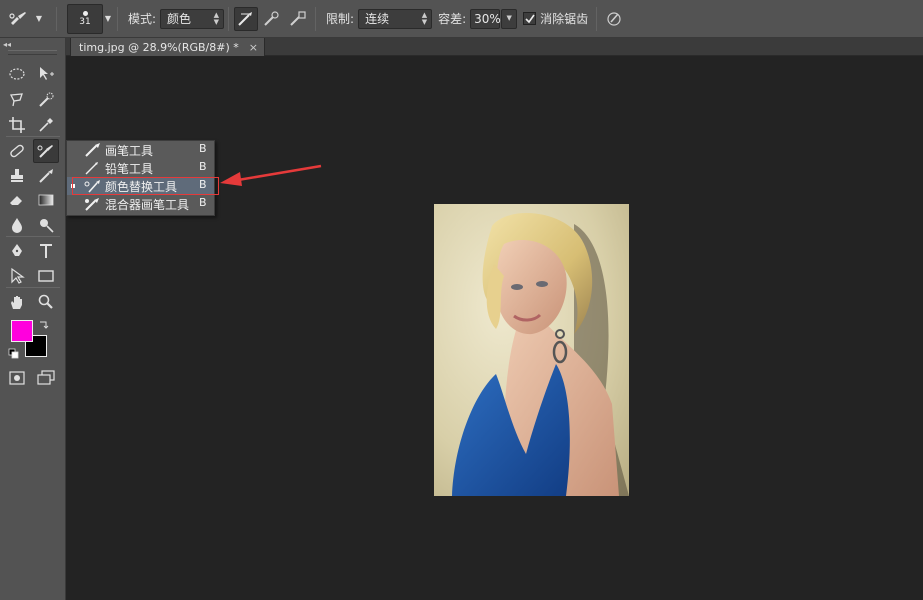  I want to click on pen-tool, so click(17, 251).